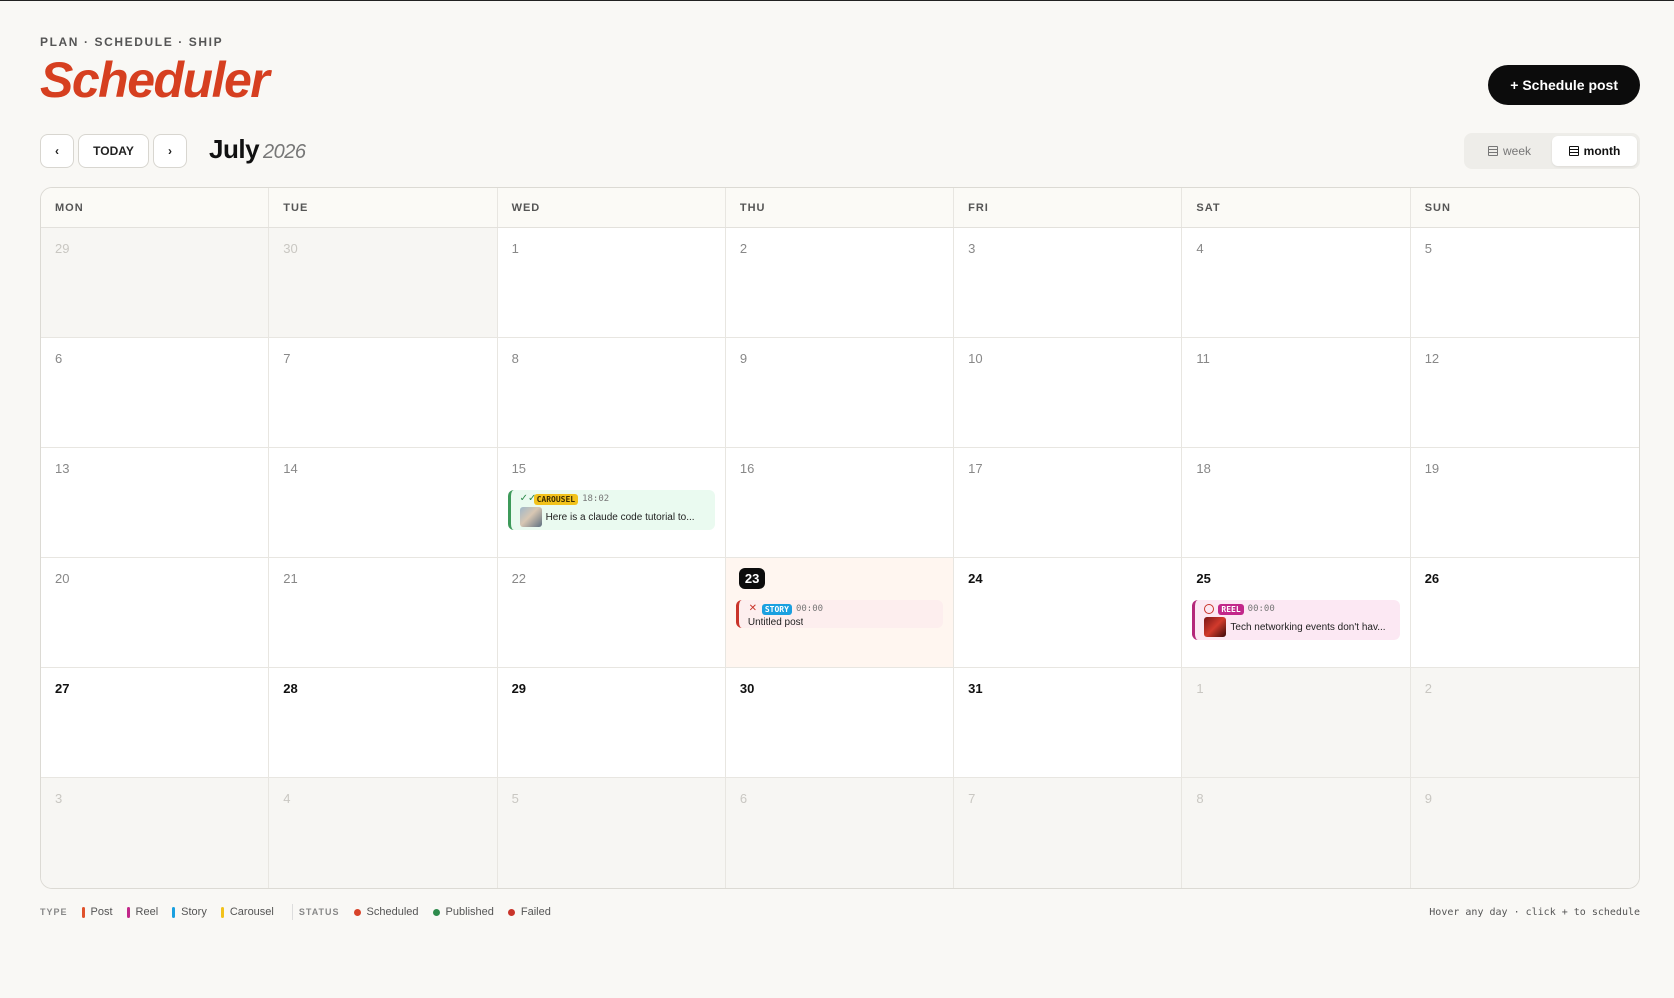 This screenshot has width=1674, height=998. I want to click on legend-type-label: Reel, so click(147, 912).